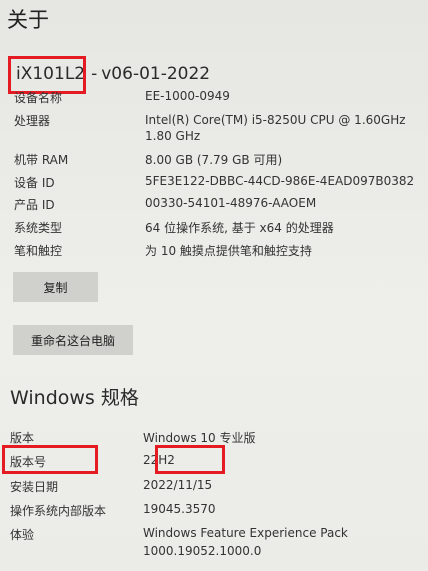  I want to click on device-version: v06-01-2022, so click(156, 74).